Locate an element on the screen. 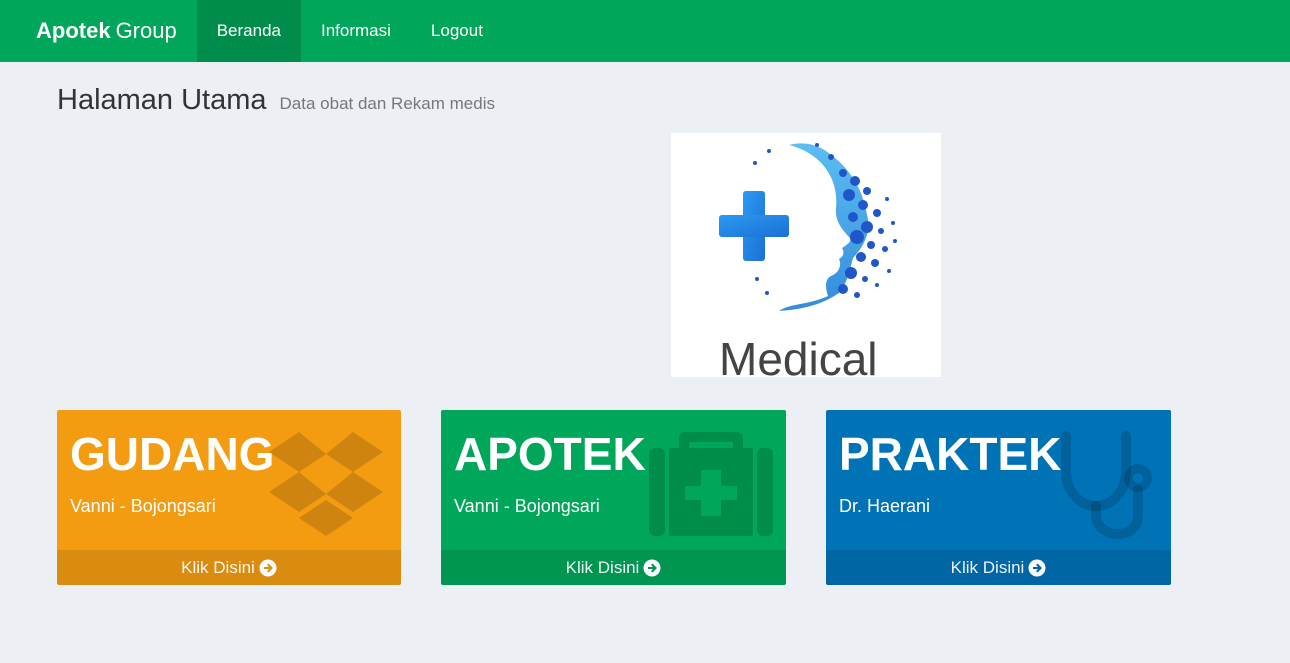 The height and width of the screenshot is (663, 1290). logo-text: Medical is located at coordinates (798, 355).